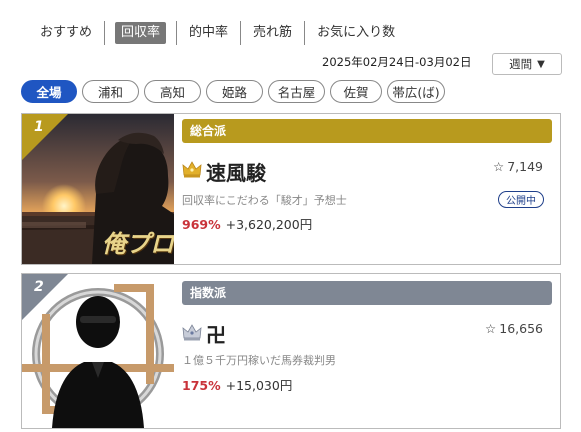  I want to click on caret-down-icon: ▼, so click(541, 64).